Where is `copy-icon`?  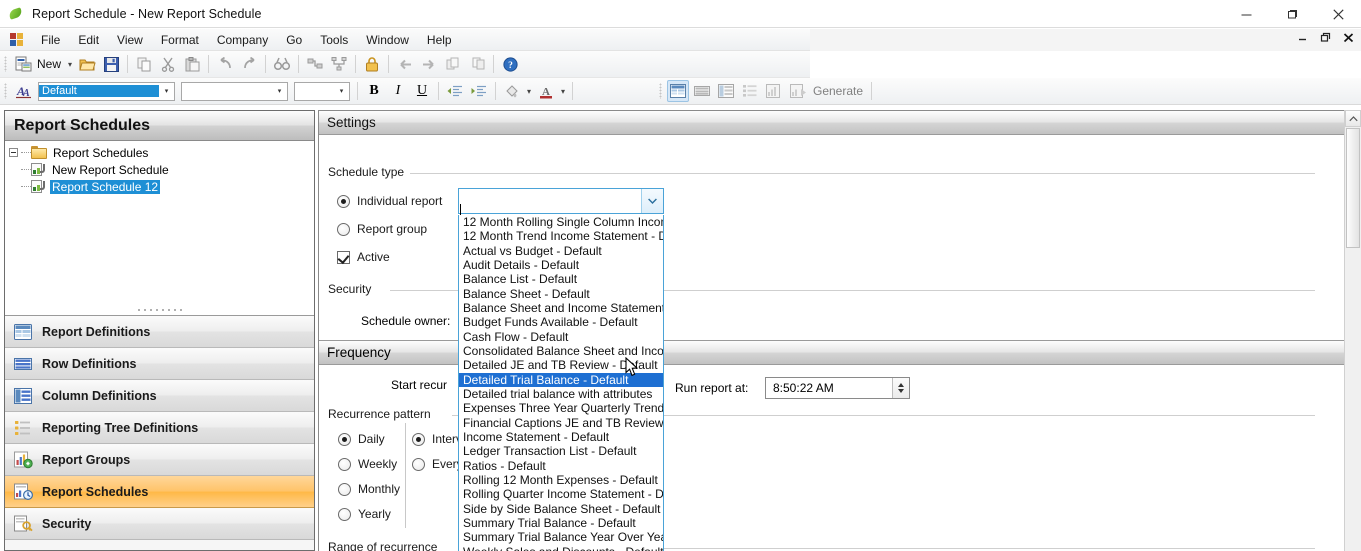 copy-icon is located at coordinates (144, 64).